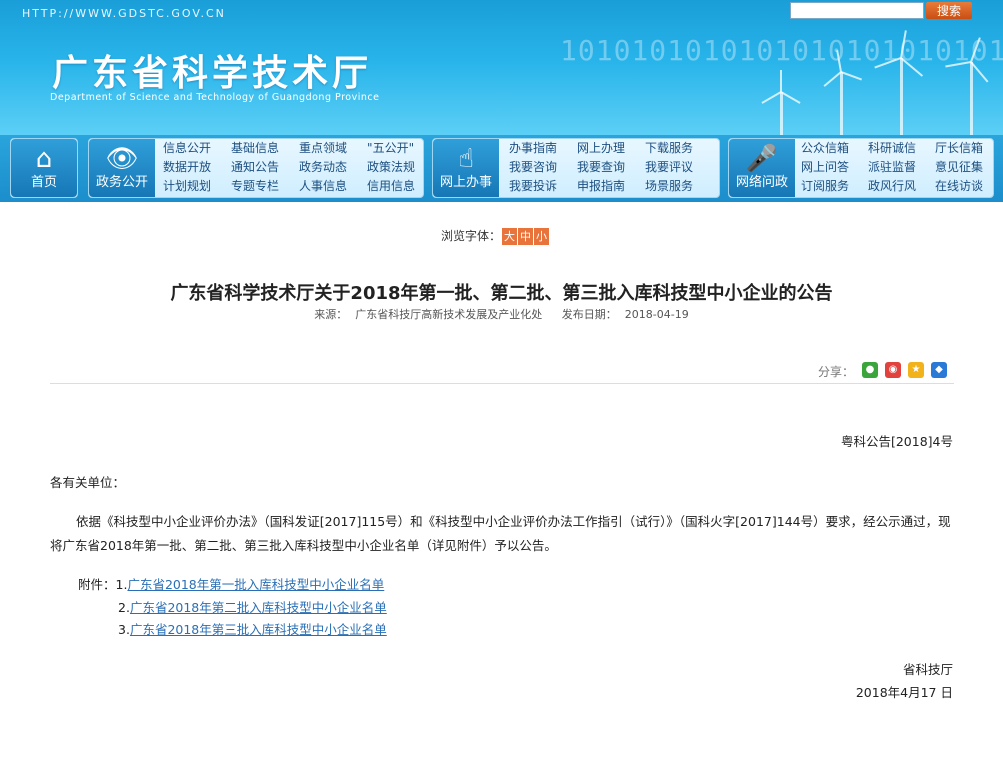 The height and width of the screenshot is (757, 1003). I want to click on nav-link: 我要投诉, so click(533, 186).